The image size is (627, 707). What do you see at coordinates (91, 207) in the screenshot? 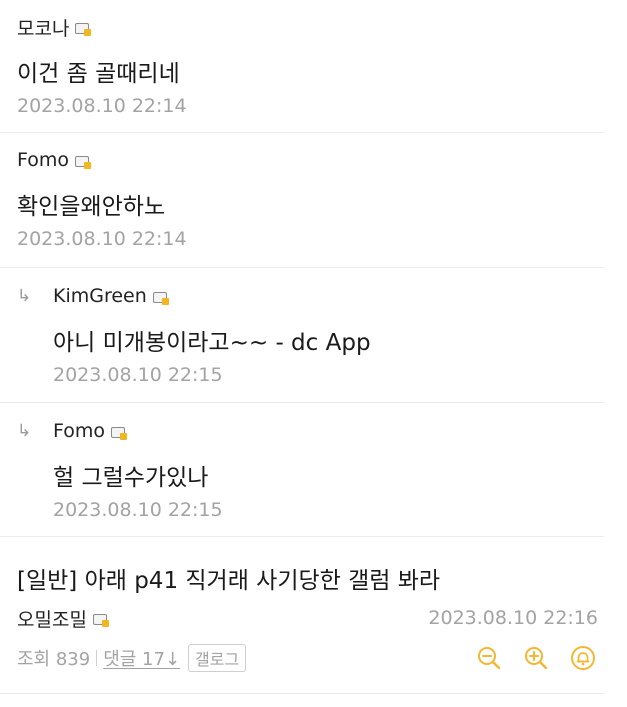
I see `comment-text: 확인을왜안하노` at bounding box center [91, 207].